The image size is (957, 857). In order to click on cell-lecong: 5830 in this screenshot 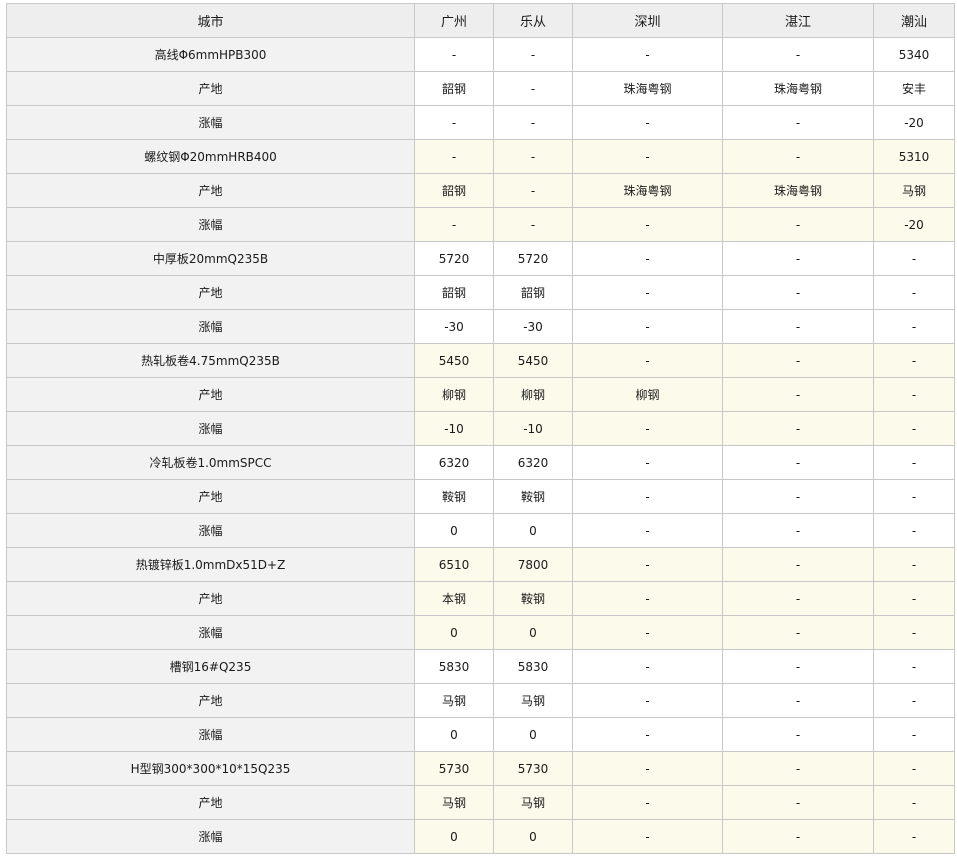, I will do `click(533, 666)`.